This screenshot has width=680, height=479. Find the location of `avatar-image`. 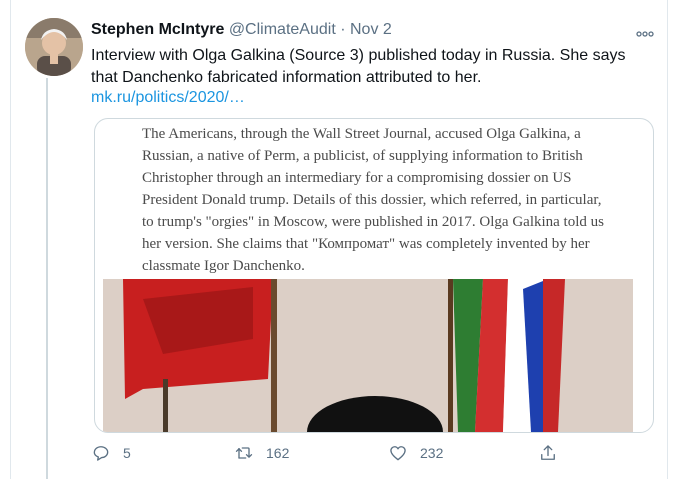

avatar-image is located at coordinates (54, 47).